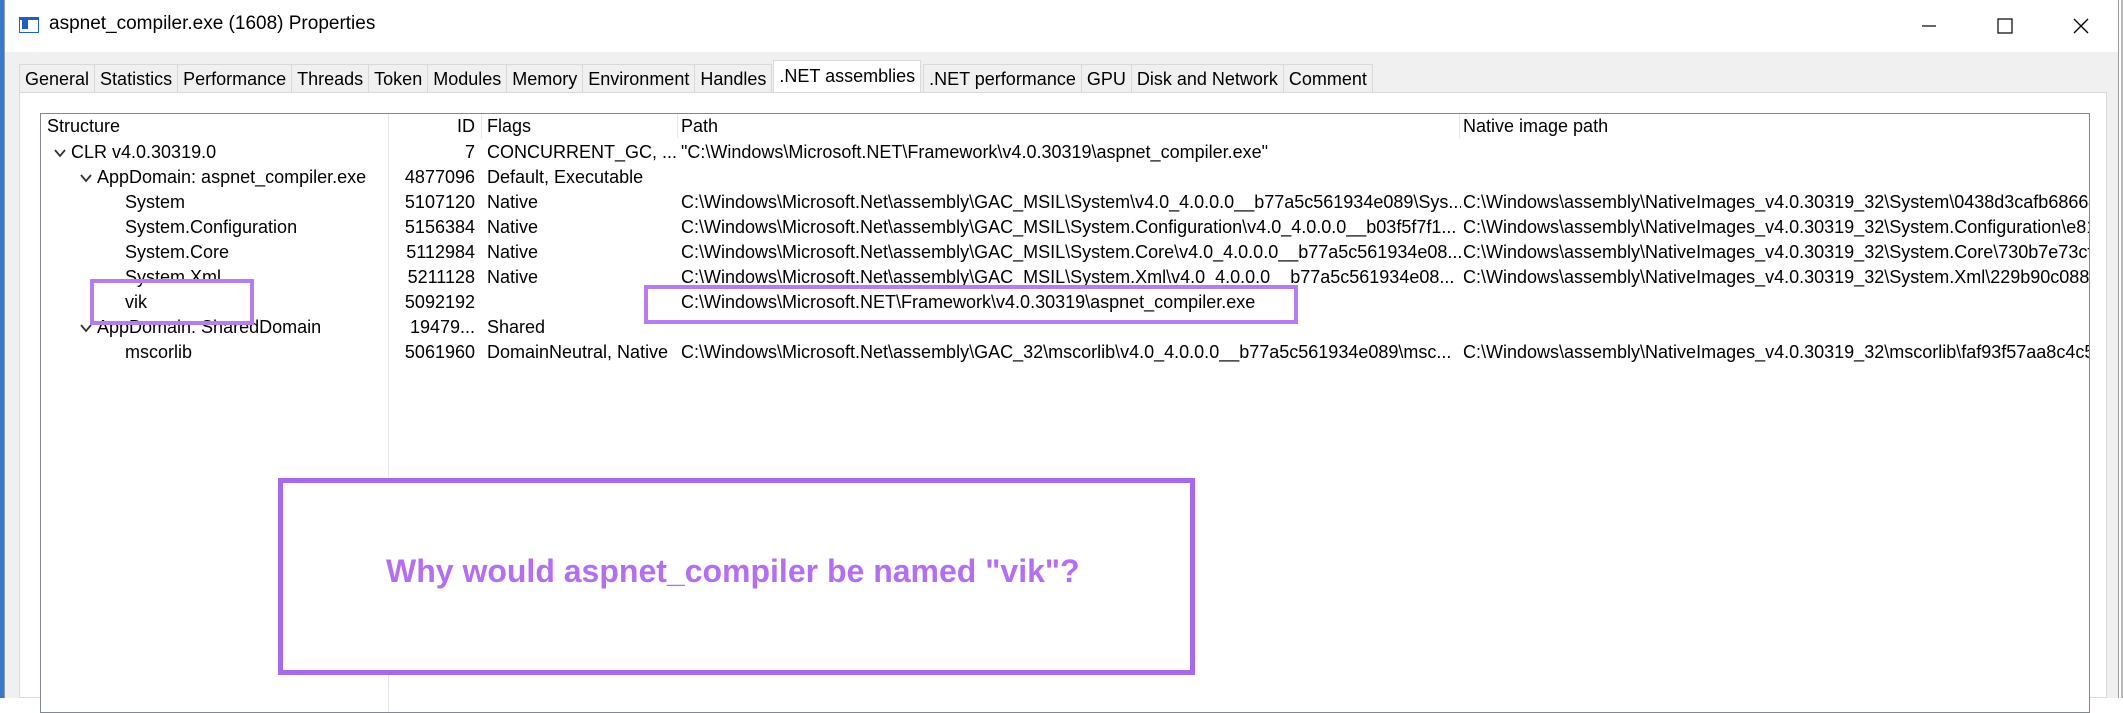 The height and width of the screenshot is (713, 2123). I want to click on tab-environment: Environment, so click(639, 78).